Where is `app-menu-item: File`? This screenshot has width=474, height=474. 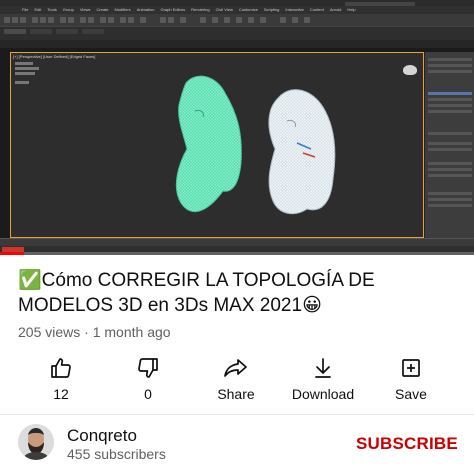
app-menu-item: File is located at coordinates (25, 9).